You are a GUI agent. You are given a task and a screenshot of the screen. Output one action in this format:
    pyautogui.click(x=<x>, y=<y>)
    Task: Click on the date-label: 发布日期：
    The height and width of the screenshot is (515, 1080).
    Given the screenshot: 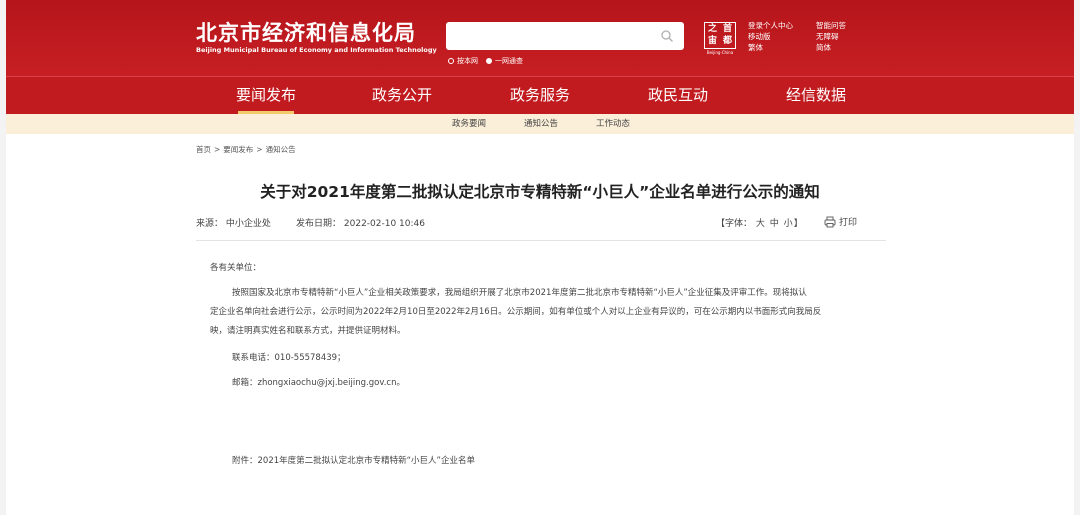 What is the action you would take?
    pyautogui.click(x=319, y=224)
    